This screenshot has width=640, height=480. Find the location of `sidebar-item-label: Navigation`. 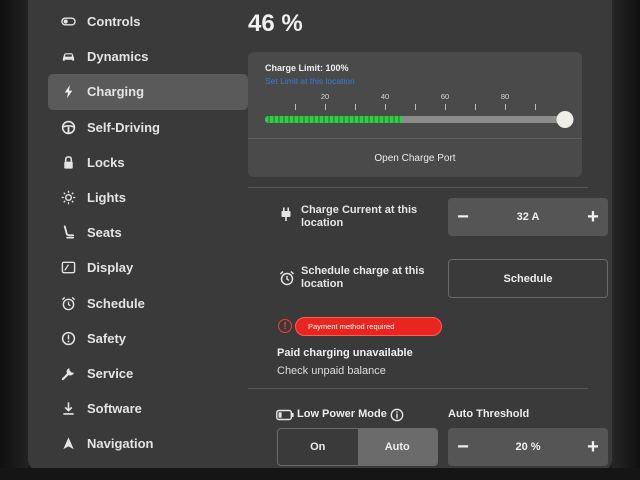

sidebar-item-label: Navigation is located at coordinates (120, 444).